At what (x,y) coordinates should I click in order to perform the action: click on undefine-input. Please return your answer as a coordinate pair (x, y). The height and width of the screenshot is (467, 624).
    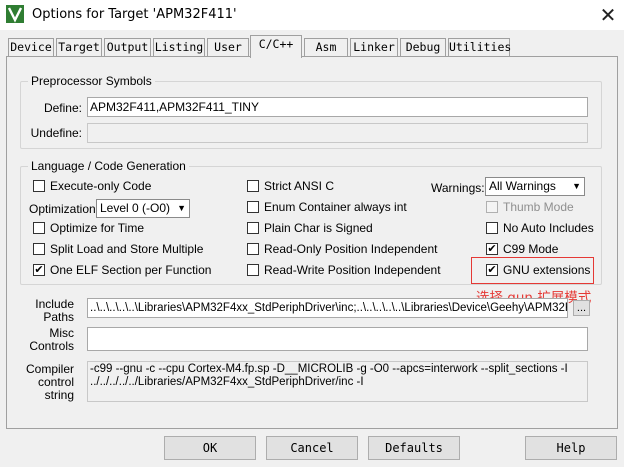
    Looking at the image, I should click on (337, 133).